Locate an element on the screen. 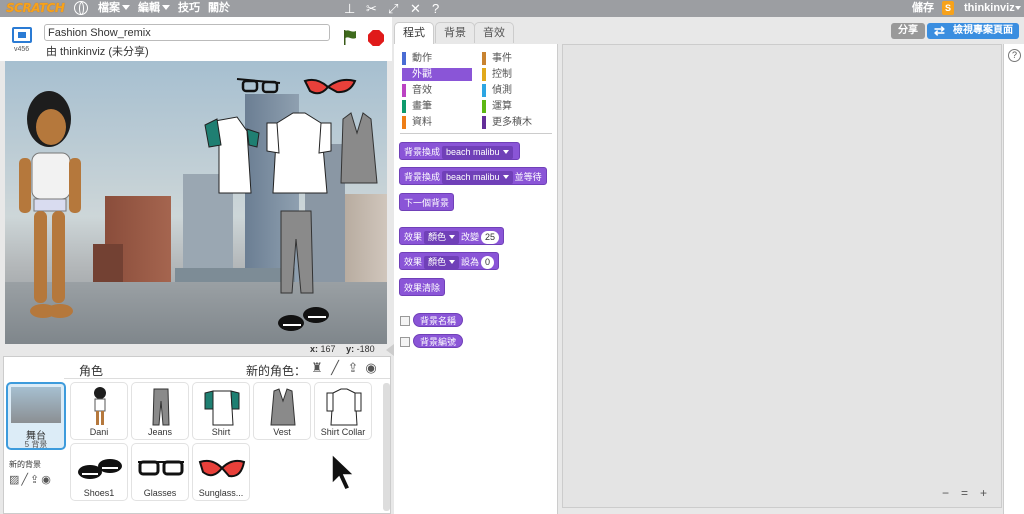 The image size is (1024, 514). sprite-list-scrollbar is located at coordinates (386, 447).